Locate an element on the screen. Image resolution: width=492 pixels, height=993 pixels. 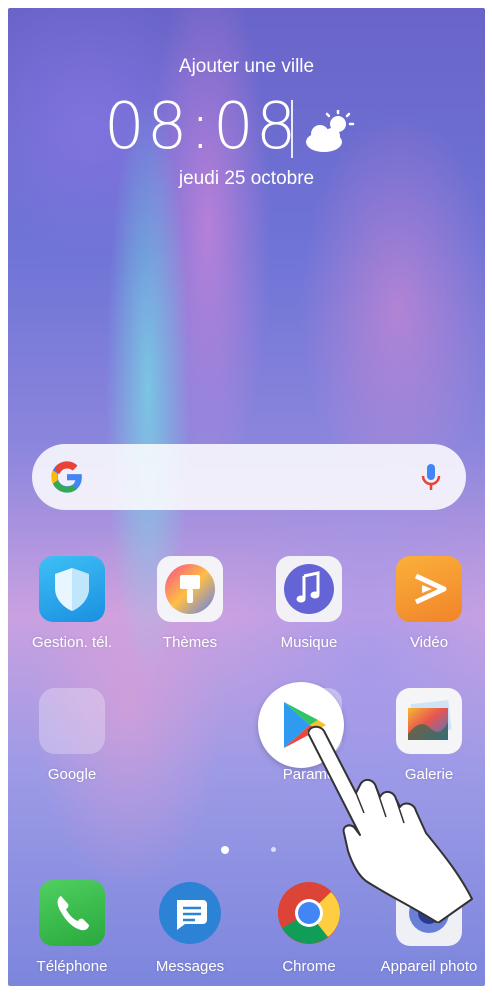
google-search-bar is located at coordinates (249, 477).